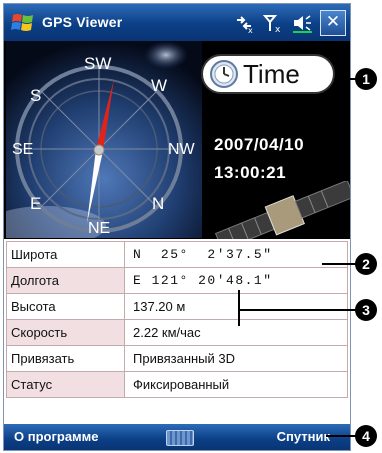 The image size is (382, 453). I want to click on connectivity-icon: x, so click(244, 23).